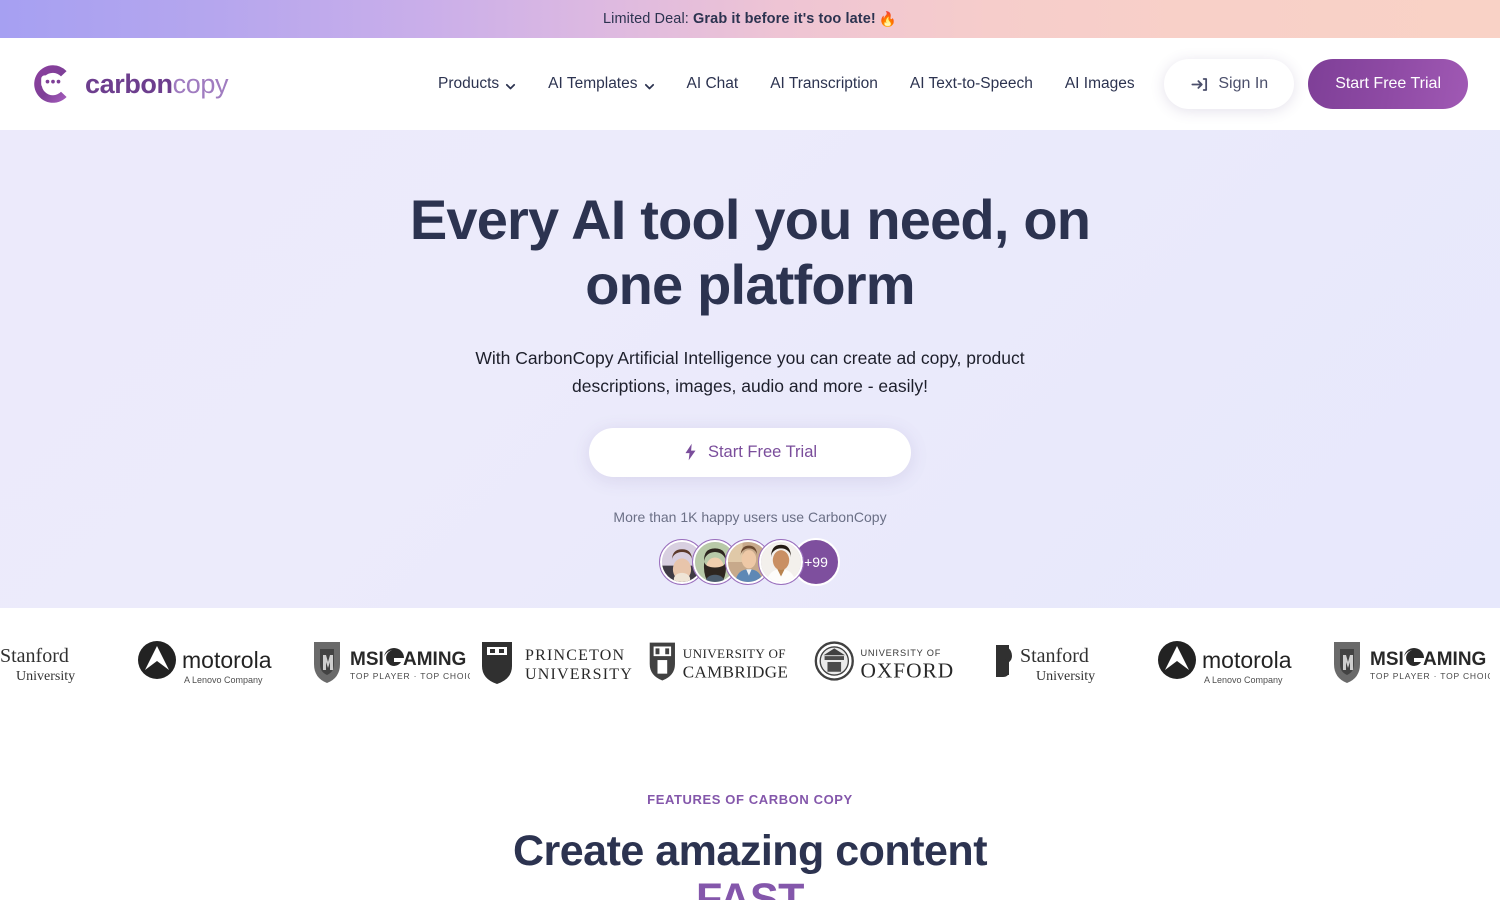 The width and height of the screenshot is (1500, 900). What do you see at coordinates (736, 672) in the screenshot?
I see `svg-text: CAMBRIDGE` at bounding box center [736, 672].